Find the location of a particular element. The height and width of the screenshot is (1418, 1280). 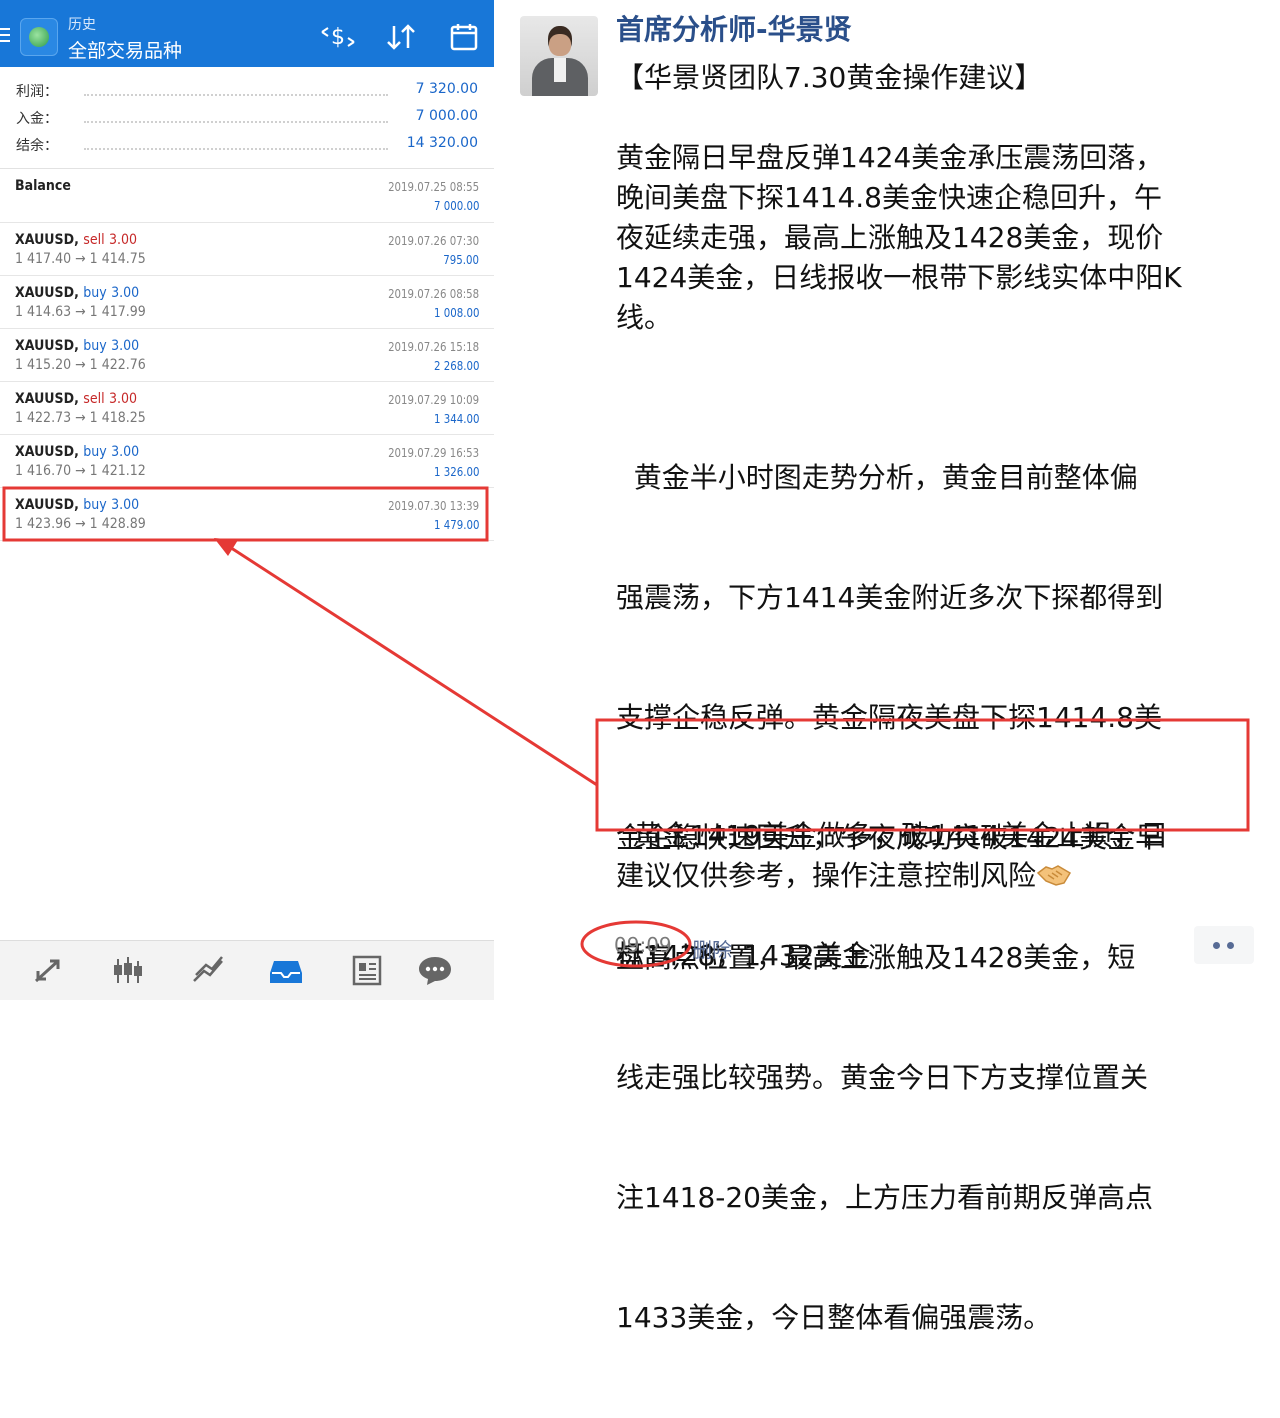

post-line: 黄金半小时图走势分析，黄金目前整体偏 is located at coordinates (877, 477).